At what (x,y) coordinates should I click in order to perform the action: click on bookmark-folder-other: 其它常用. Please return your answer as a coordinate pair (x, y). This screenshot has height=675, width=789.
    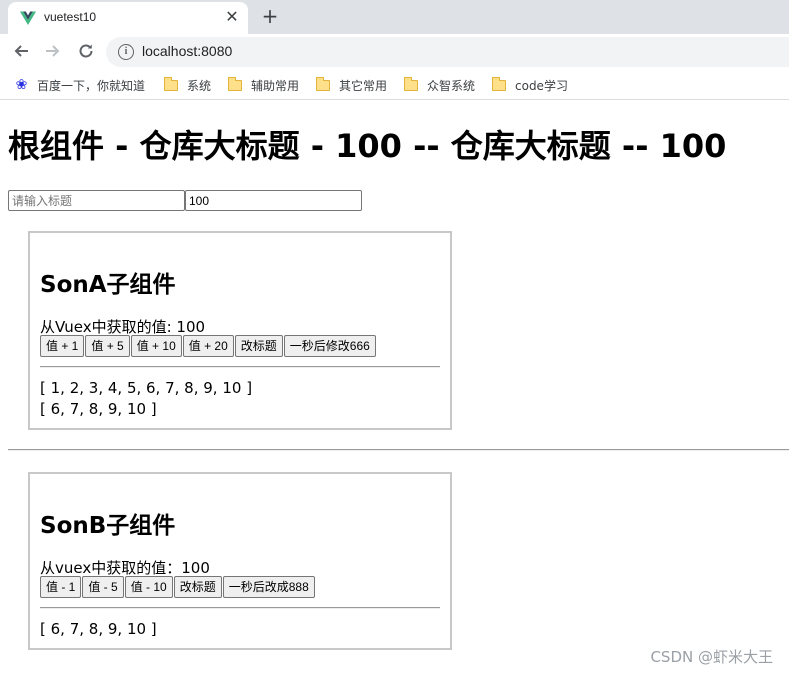
    Looking at the image, I should click on (351, 85).